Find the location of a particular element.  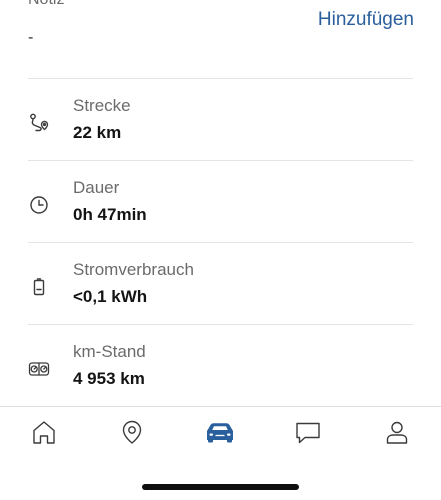

detail-label: Strecke is located at coordinates (102, 105).